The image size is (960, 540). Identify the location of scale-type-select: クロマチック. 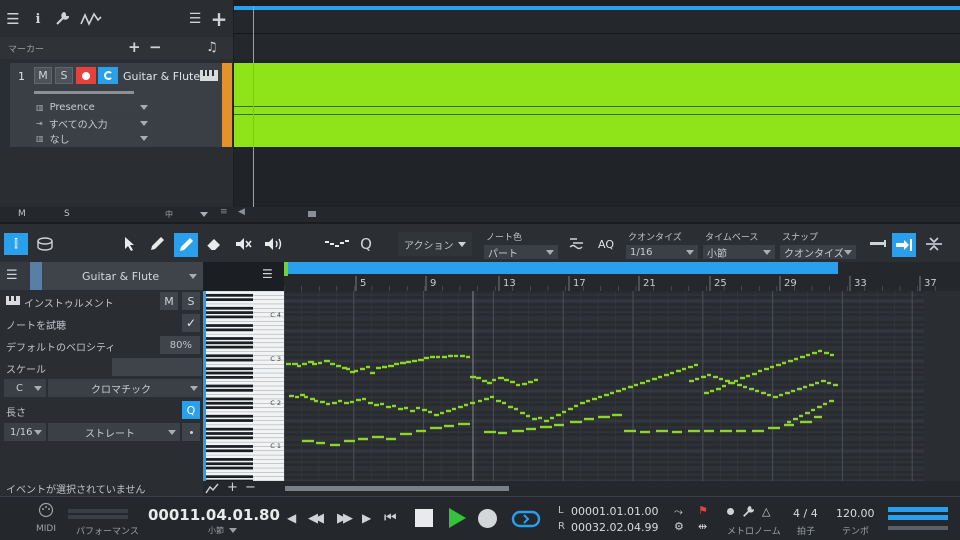
(125, 388).